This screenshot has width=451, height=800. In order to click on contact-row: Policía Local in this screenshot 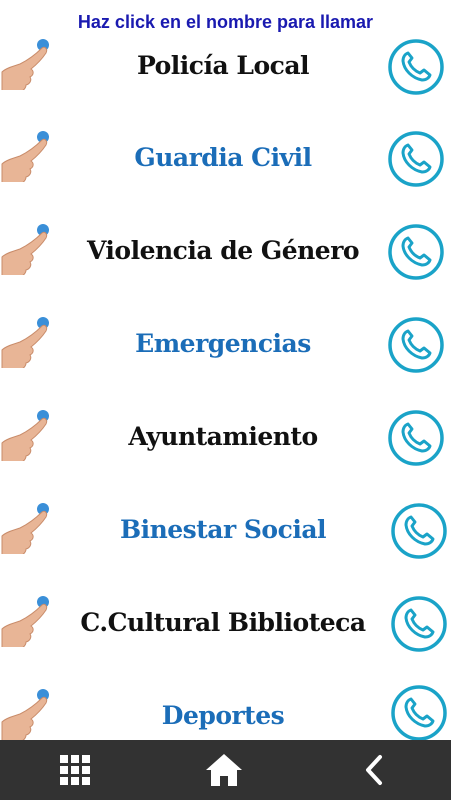, I will do `click(225, 74)`.